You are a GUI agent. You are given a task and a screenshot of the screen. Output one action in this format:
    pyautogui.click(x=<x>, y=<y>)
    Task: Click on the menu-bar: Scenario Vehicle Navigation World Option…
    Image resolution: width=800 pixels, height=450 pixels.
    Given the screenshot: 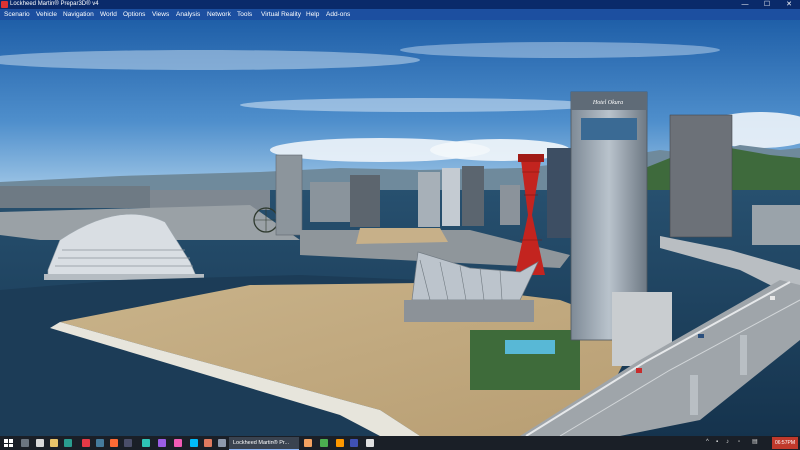 What is the action you would take?
    pyautogui.click(x=400, y=14)
    